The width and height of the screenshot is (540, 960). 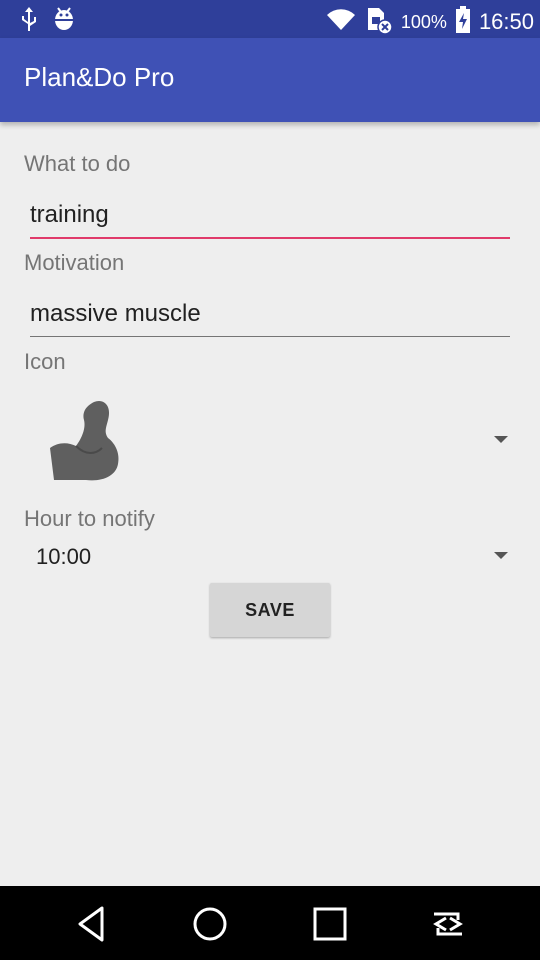 I want to click on usb-icon, so click(x=29, y=21).